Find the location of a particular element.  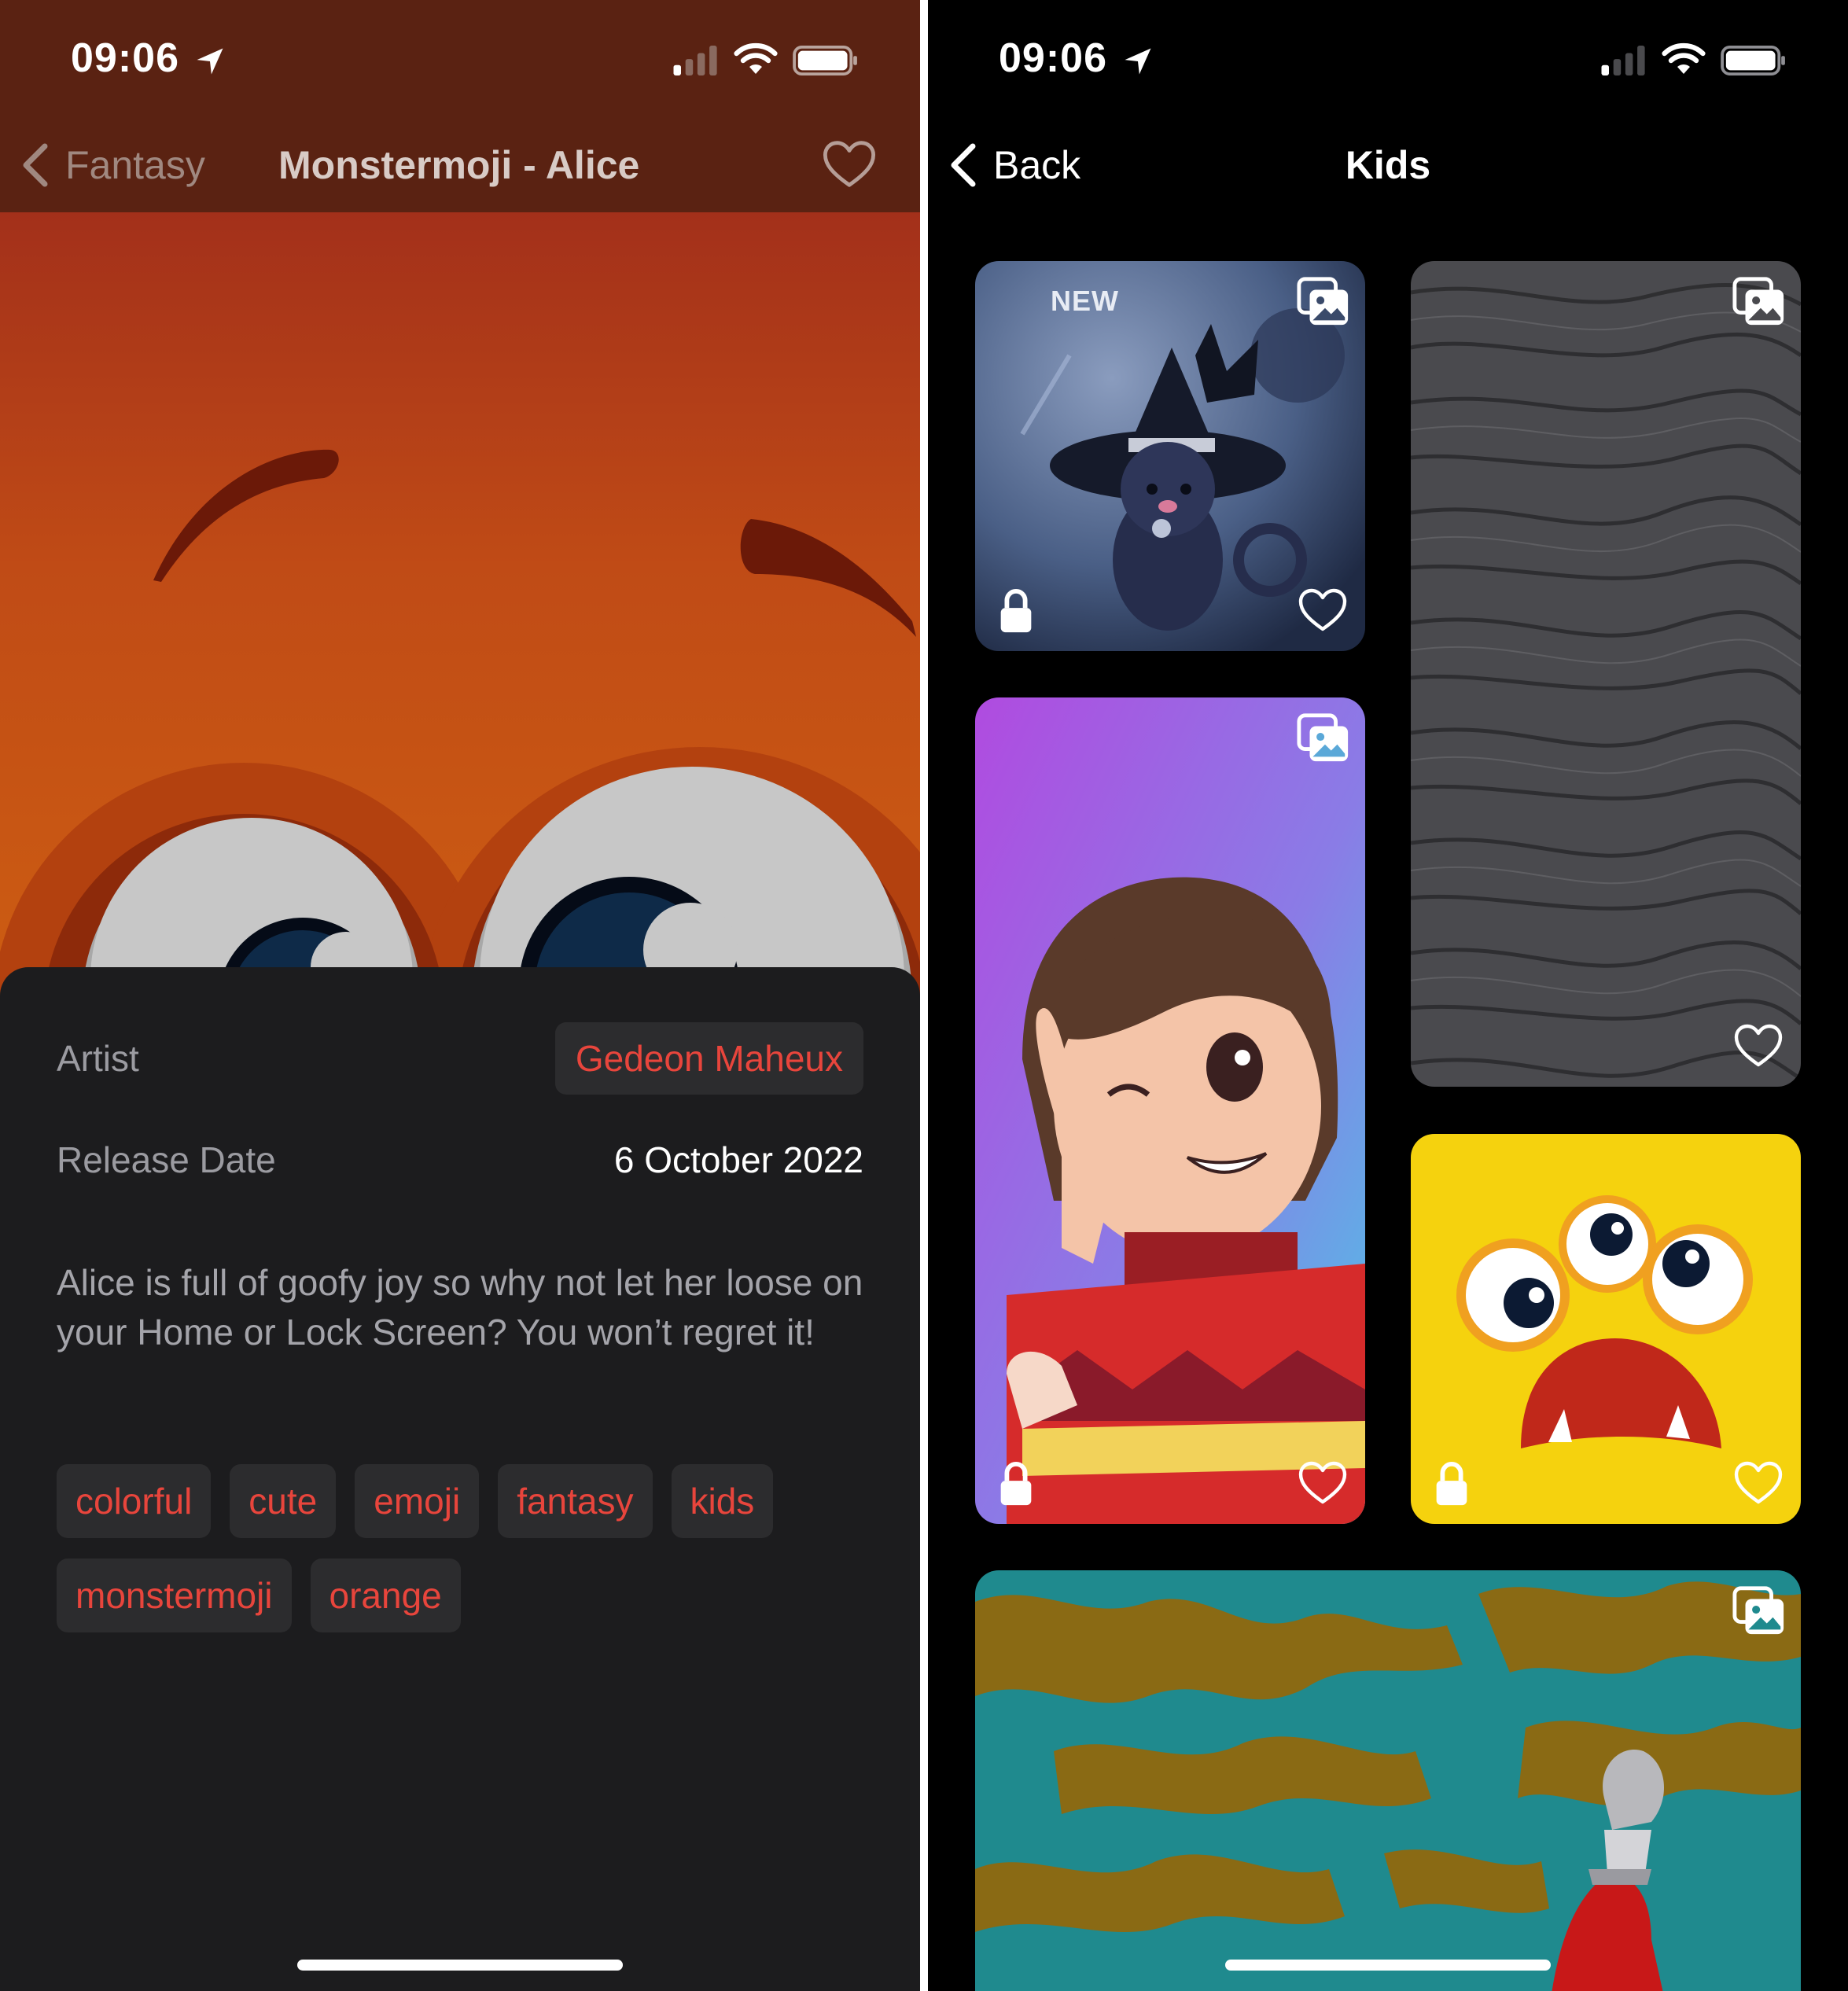

monster-face-illustration is located at coordinates (460, 724).